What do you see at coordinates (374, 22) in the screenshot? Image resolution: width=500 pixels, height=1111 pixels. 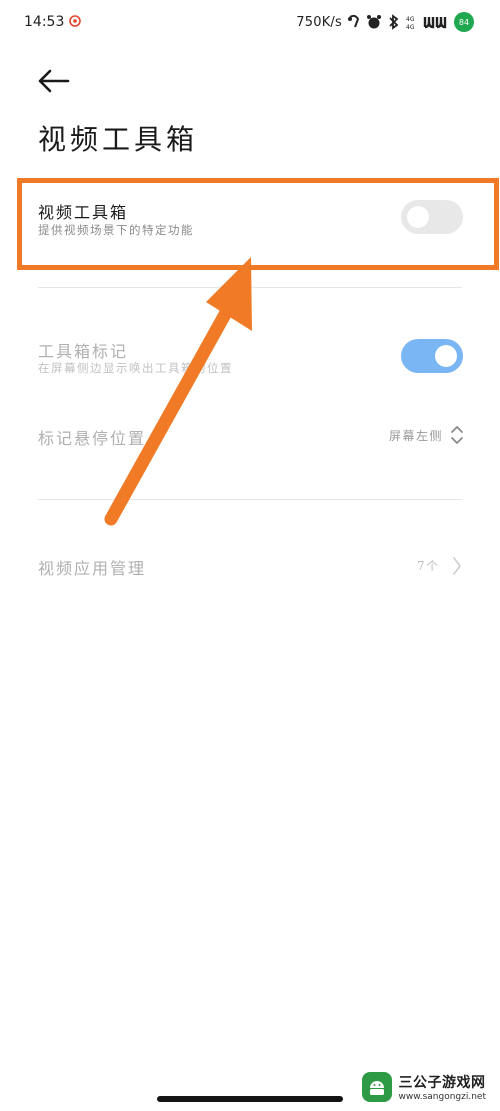 I see `alarm-icon` at bounding box center [374, 22].